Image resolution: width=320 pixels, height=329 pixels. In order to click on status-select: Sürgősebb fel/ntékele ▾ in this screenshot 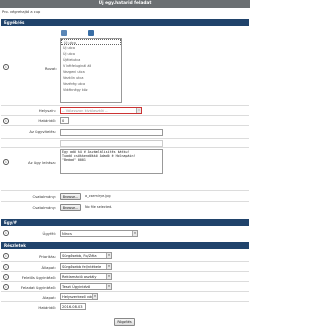, I will do `click(86, 266)`.